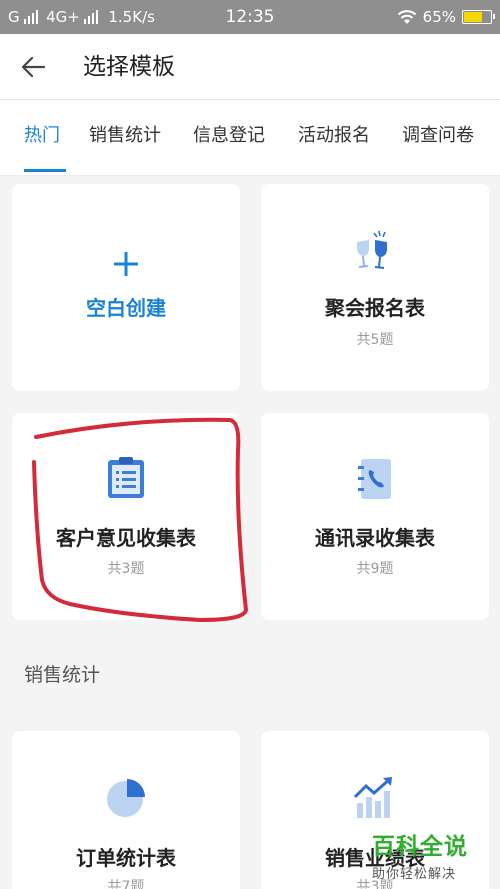 This screenshot has width=500, height=889. I want to click on order-stats-card: 订单统计表 共7题, so click(126, 810).